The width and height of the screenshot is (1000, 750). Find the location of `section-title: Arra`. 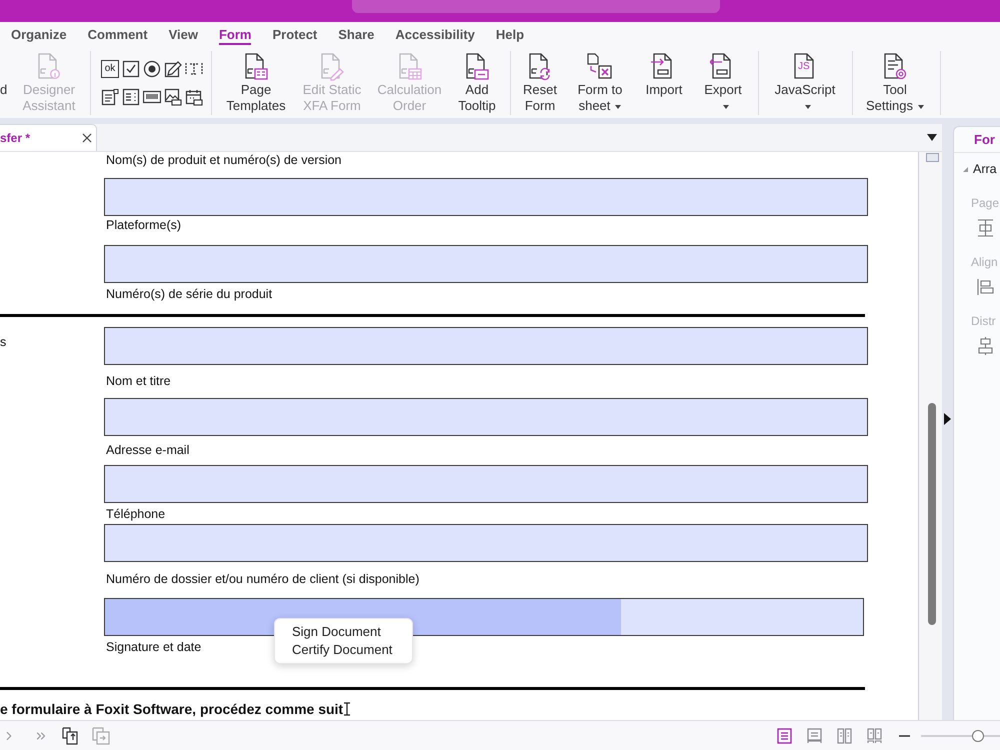

section-title: Arra is located at coordinates (985, 169).